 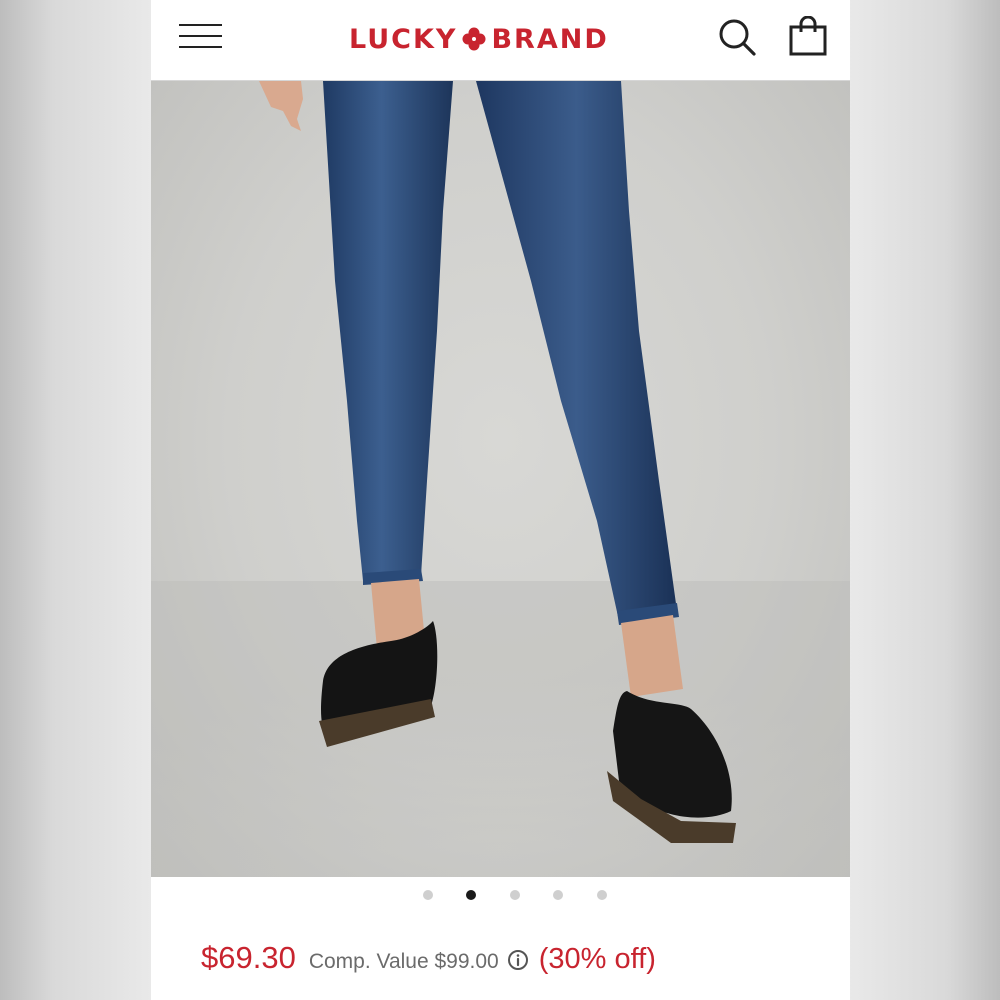 What do you see at coordinates (403, 39) in the screenshot?
I see `logo-text-left: LUCKY` at bounding box center [403, 39].